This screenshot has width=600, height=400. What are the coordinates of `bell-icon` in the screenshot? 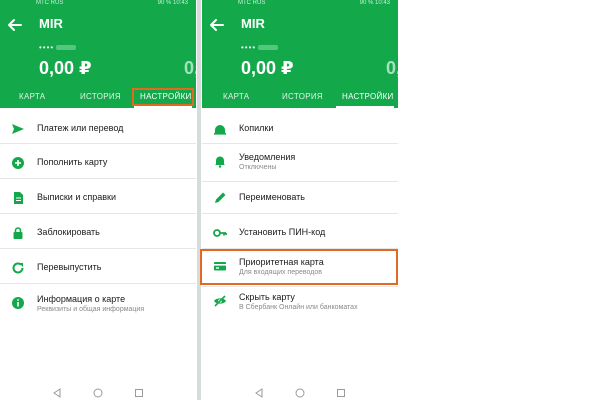 It's located at (220, 162).